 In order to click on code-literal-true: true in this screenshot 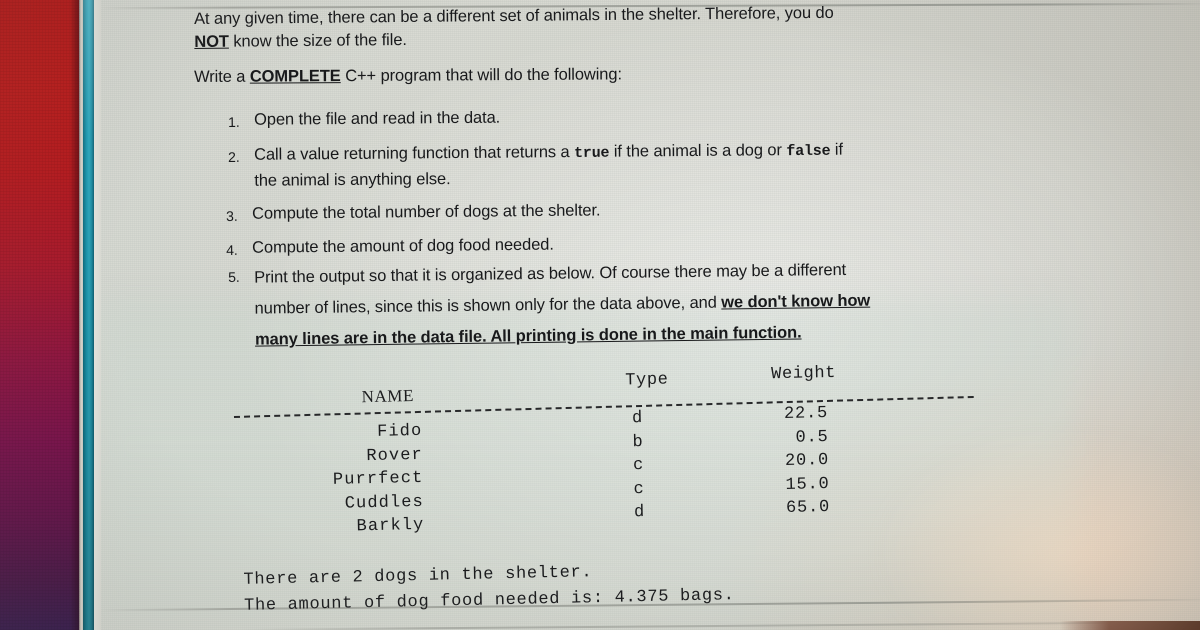, I will do `click(592, 153)`.